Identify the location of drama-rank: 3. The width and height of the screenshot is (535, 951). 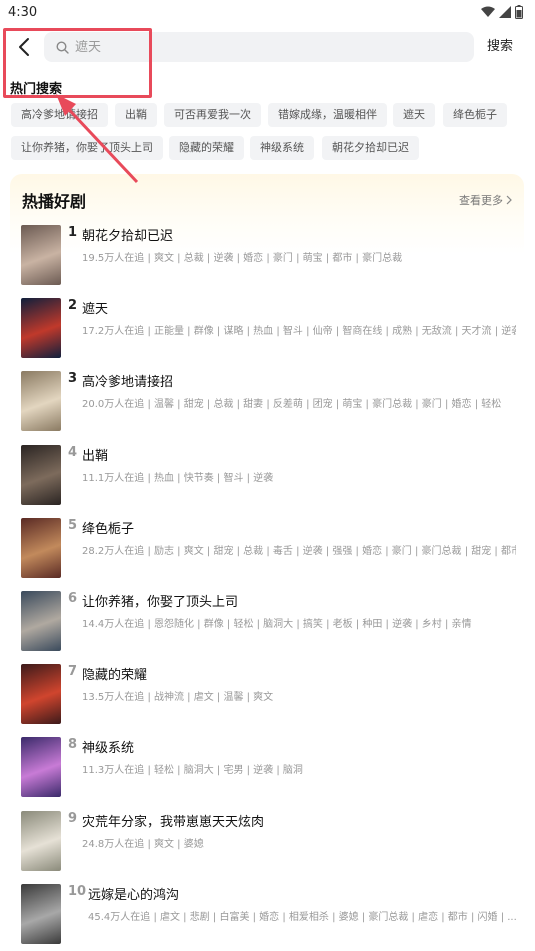
(73, 379).